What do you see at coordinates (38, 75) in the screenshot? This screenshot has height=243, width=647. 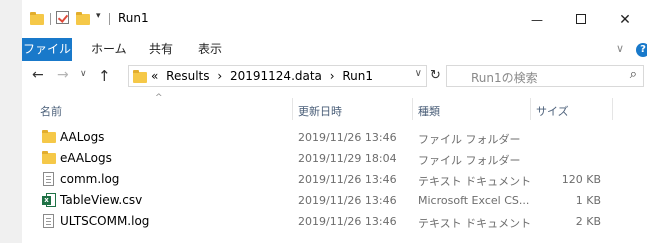 I see `back-arrow-icon: ←` at bounding box center [38, 75].